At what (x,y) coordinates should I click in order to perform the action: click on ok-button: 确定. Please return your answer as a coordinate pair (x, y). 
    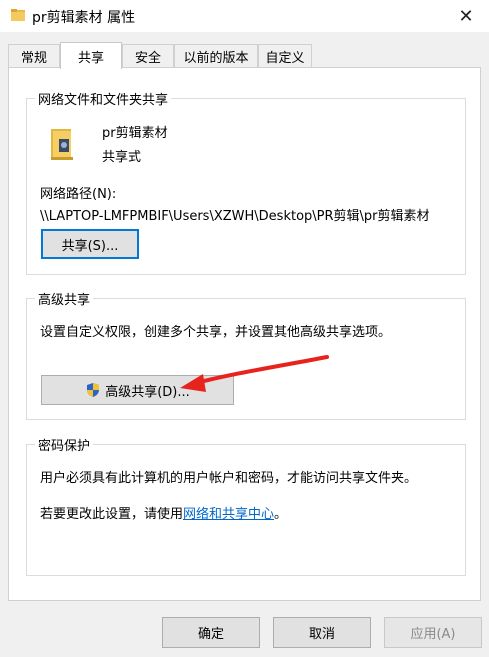
    Looking at the image, I should click on (211, 632).